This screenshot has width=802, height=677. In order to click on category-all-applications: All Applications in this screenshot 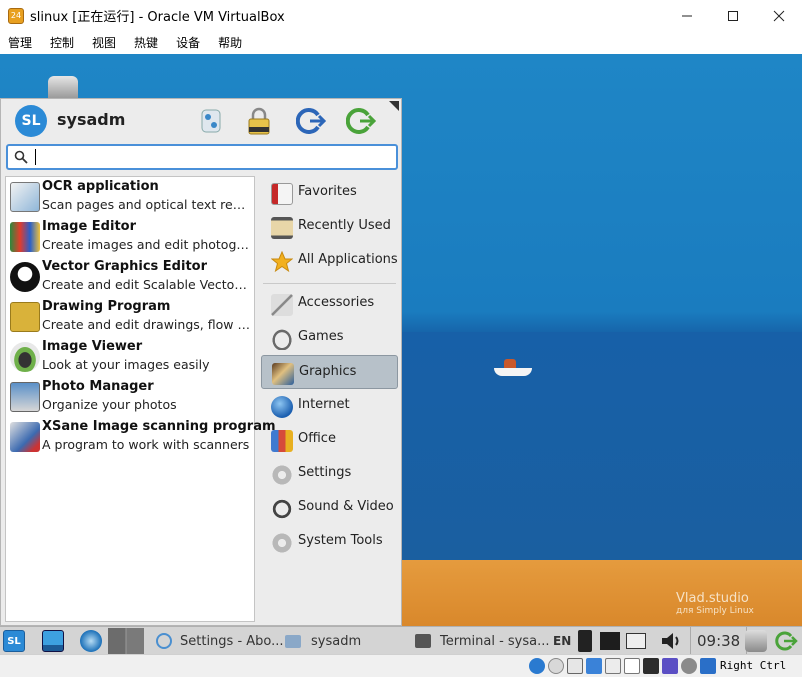, I will do `click(329, 261)`.